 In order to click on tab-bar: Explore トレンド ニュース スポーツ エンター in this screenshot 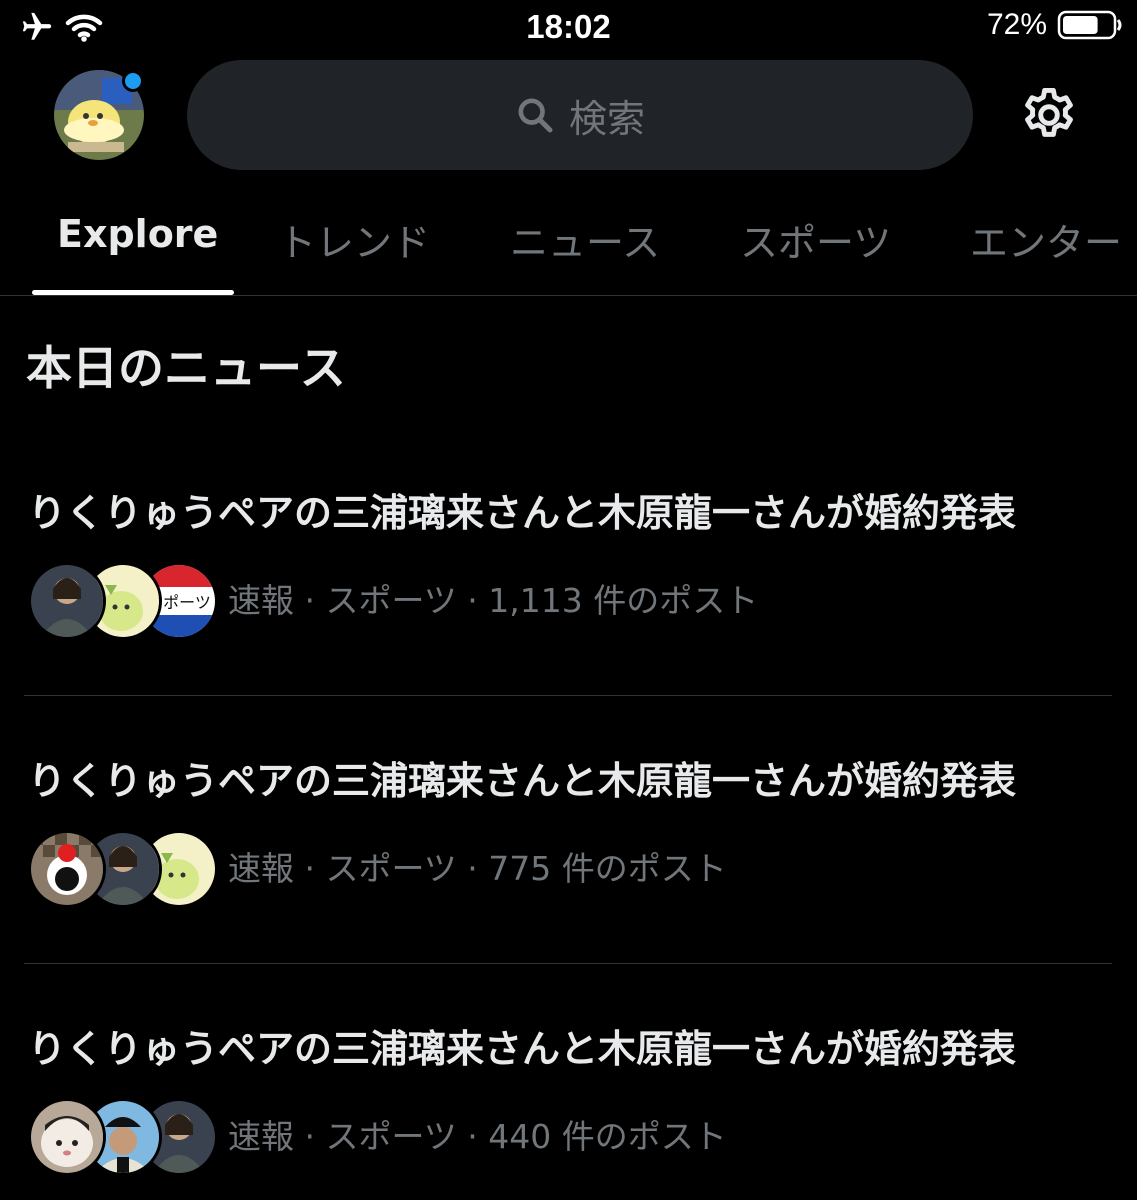, I will do `click(568, 241)`.